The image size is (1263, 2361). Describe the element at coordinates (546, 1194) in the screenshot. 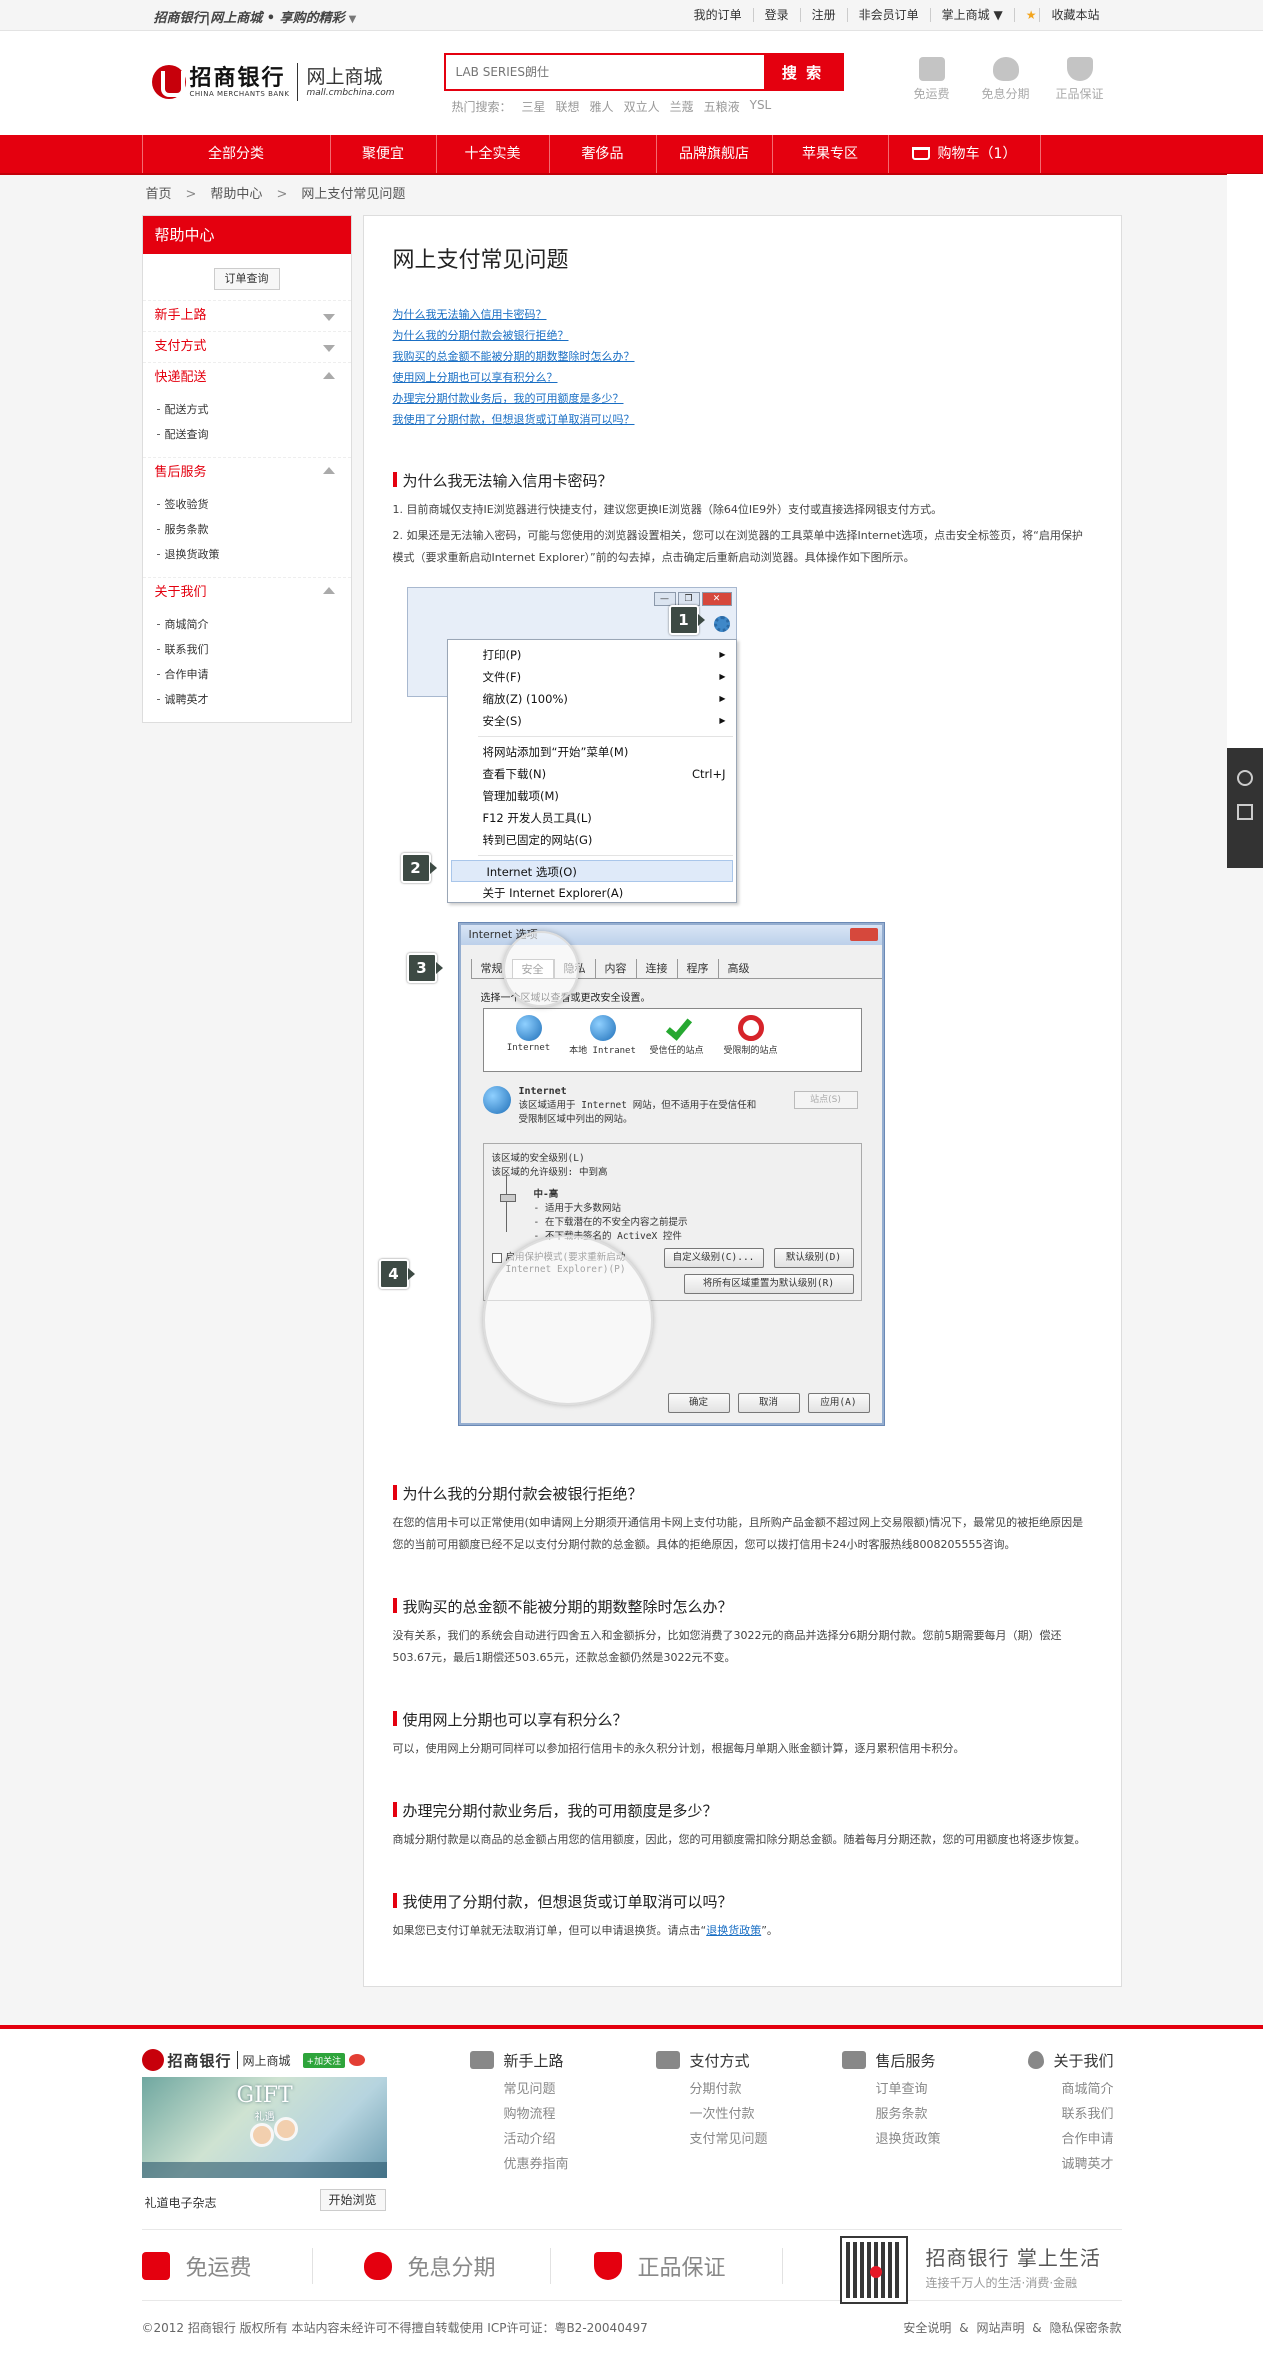

I see `level-name: 中-高` at that location.